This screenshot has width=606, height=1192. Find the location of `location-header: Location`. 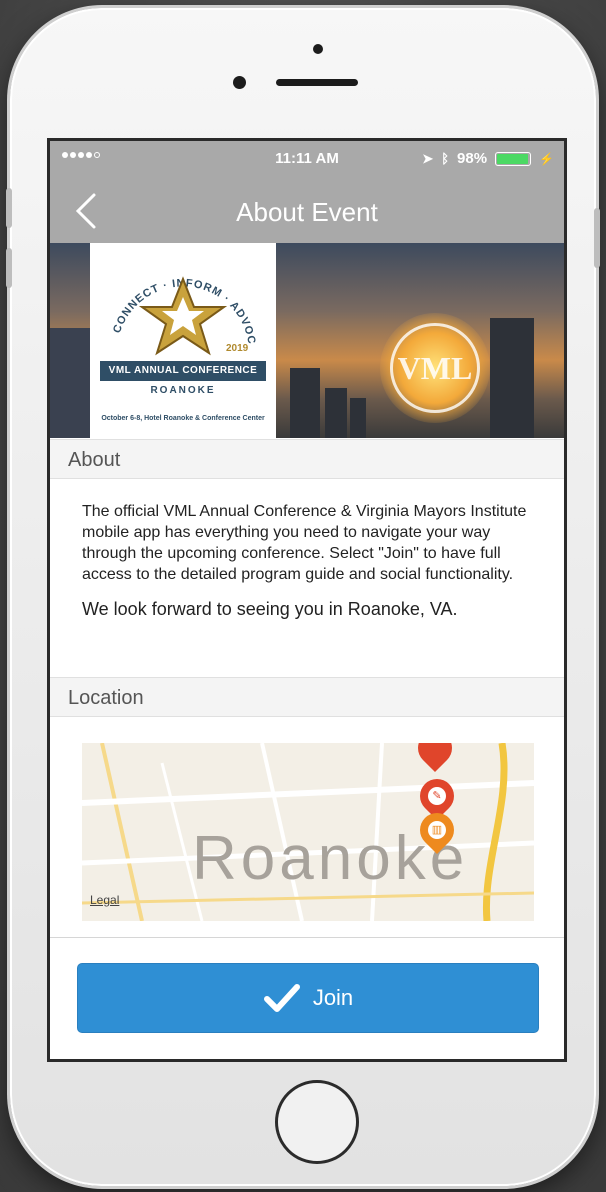

location-header: Location is located at coordinates (307, 697).